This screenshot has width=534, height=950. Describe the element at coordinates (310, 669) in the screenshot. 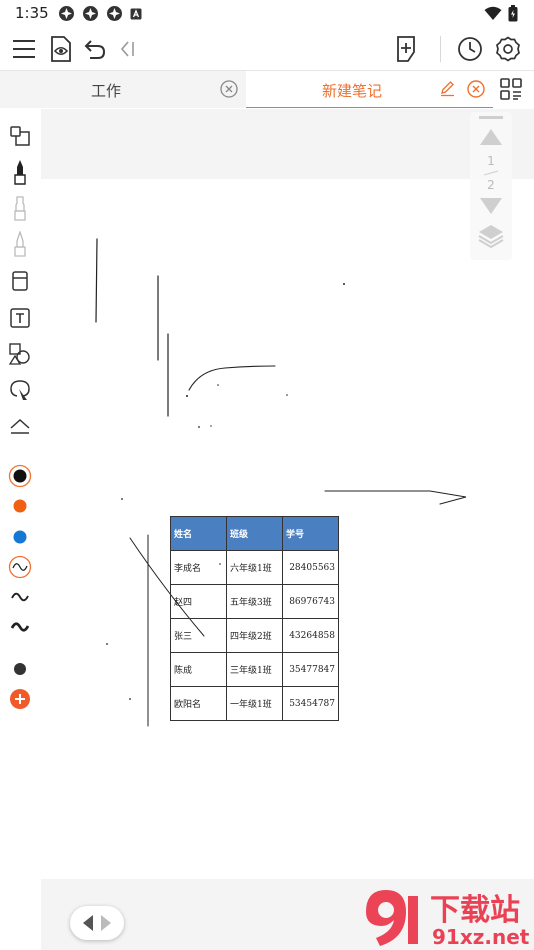

I see `table-cell: 35477847` at that location.